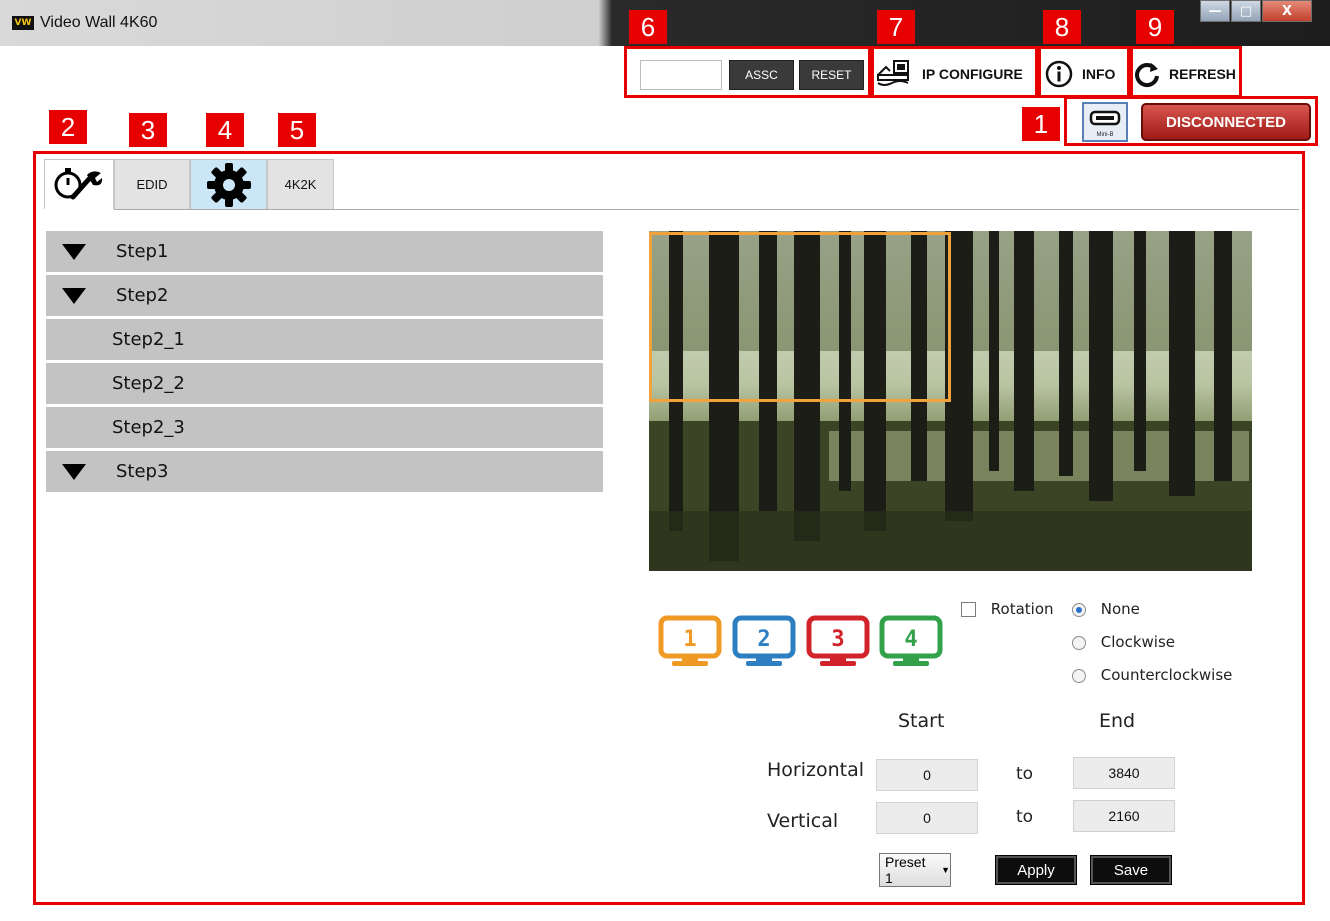  I want to click on vertical-end-field: 2160, so click(1124, 816).